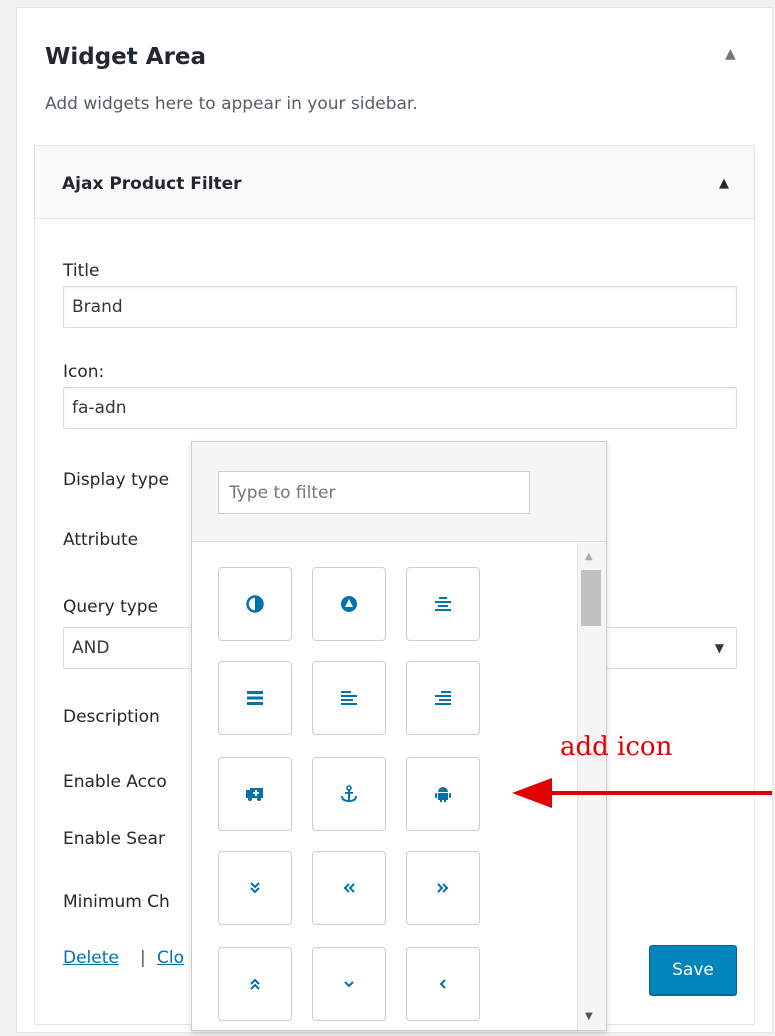 Image resolution: width=775 pixels, height=1036 pixels. Describe the element at coordinates (152, 184) in the screenshot. I see `widget-title: Ajax Product Filter` at that location.